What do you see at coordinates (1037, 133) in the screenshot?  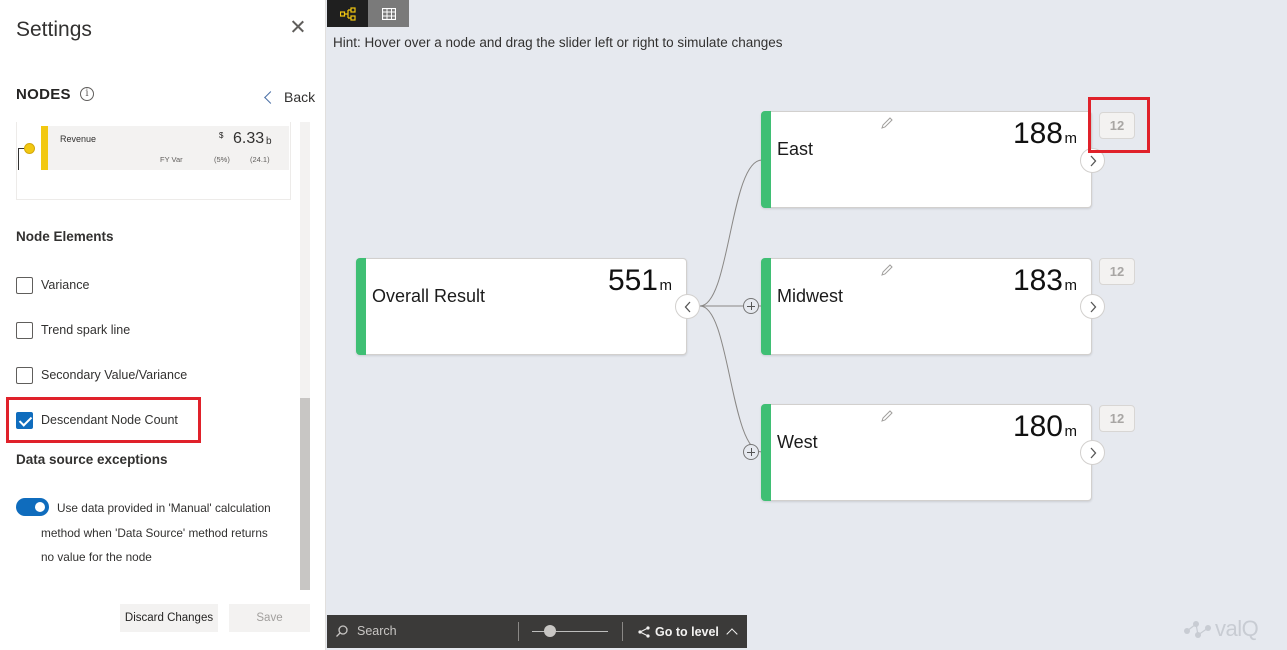 I see `node-value: 188` at bounding box center [1037, 133].